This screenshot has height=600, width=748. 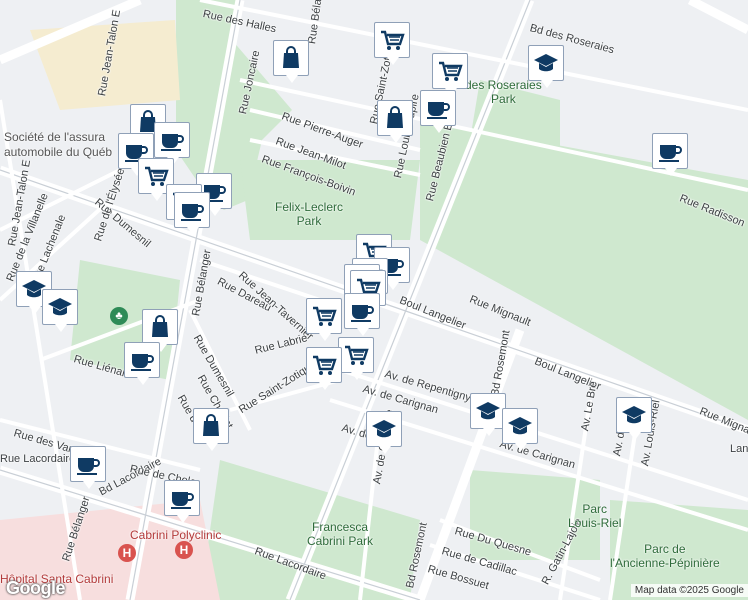 What do you see at coordinates (503, 92) in the screenshot?
I see `park-label: des Roseraies Park` at bounding box center [503, 92].